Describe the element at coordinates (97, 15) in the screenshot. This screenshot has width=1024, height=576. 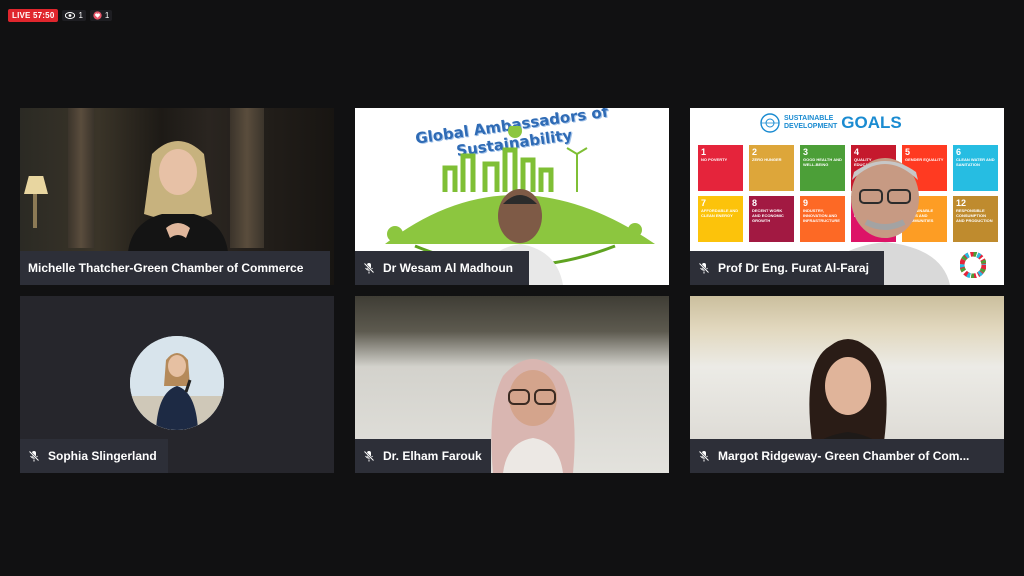
I see `heart-icon` at that location.